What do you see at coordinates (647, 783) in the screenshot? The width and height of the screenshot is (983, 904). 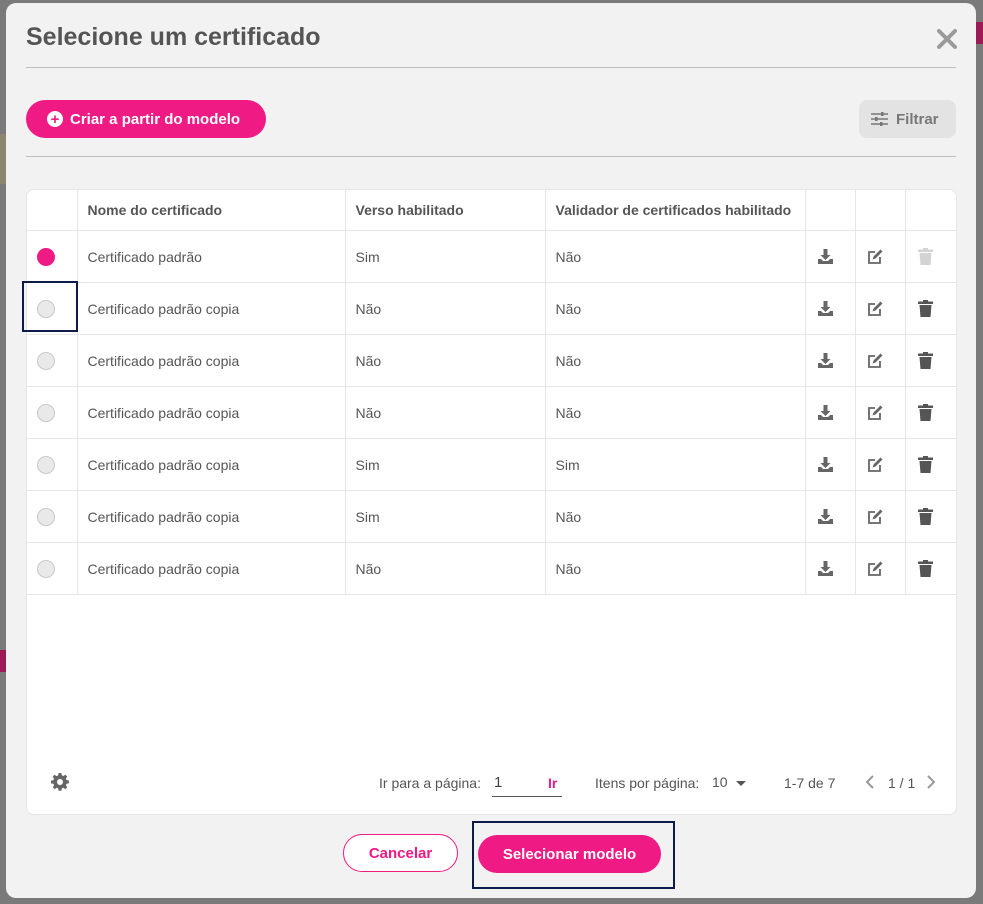 I see `items-per-page-label: Itens por página:` at bounding box center [647, 783].